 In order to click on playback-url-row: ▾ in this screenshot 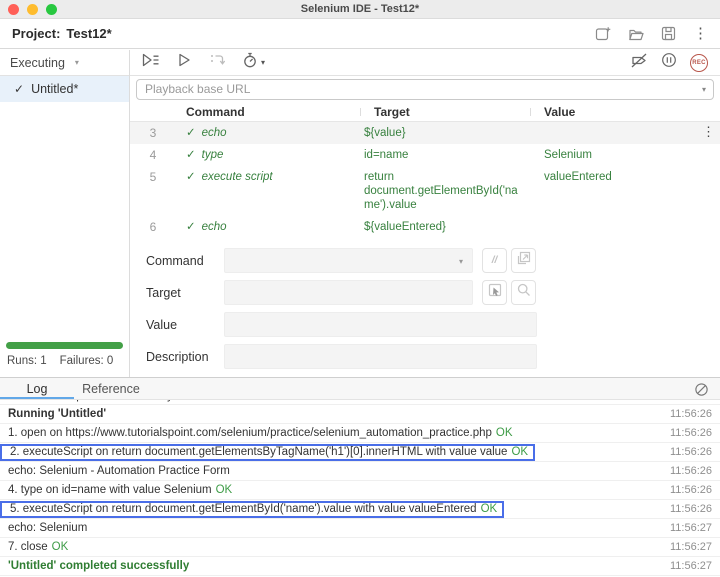, I will do `click(425, 89)`.